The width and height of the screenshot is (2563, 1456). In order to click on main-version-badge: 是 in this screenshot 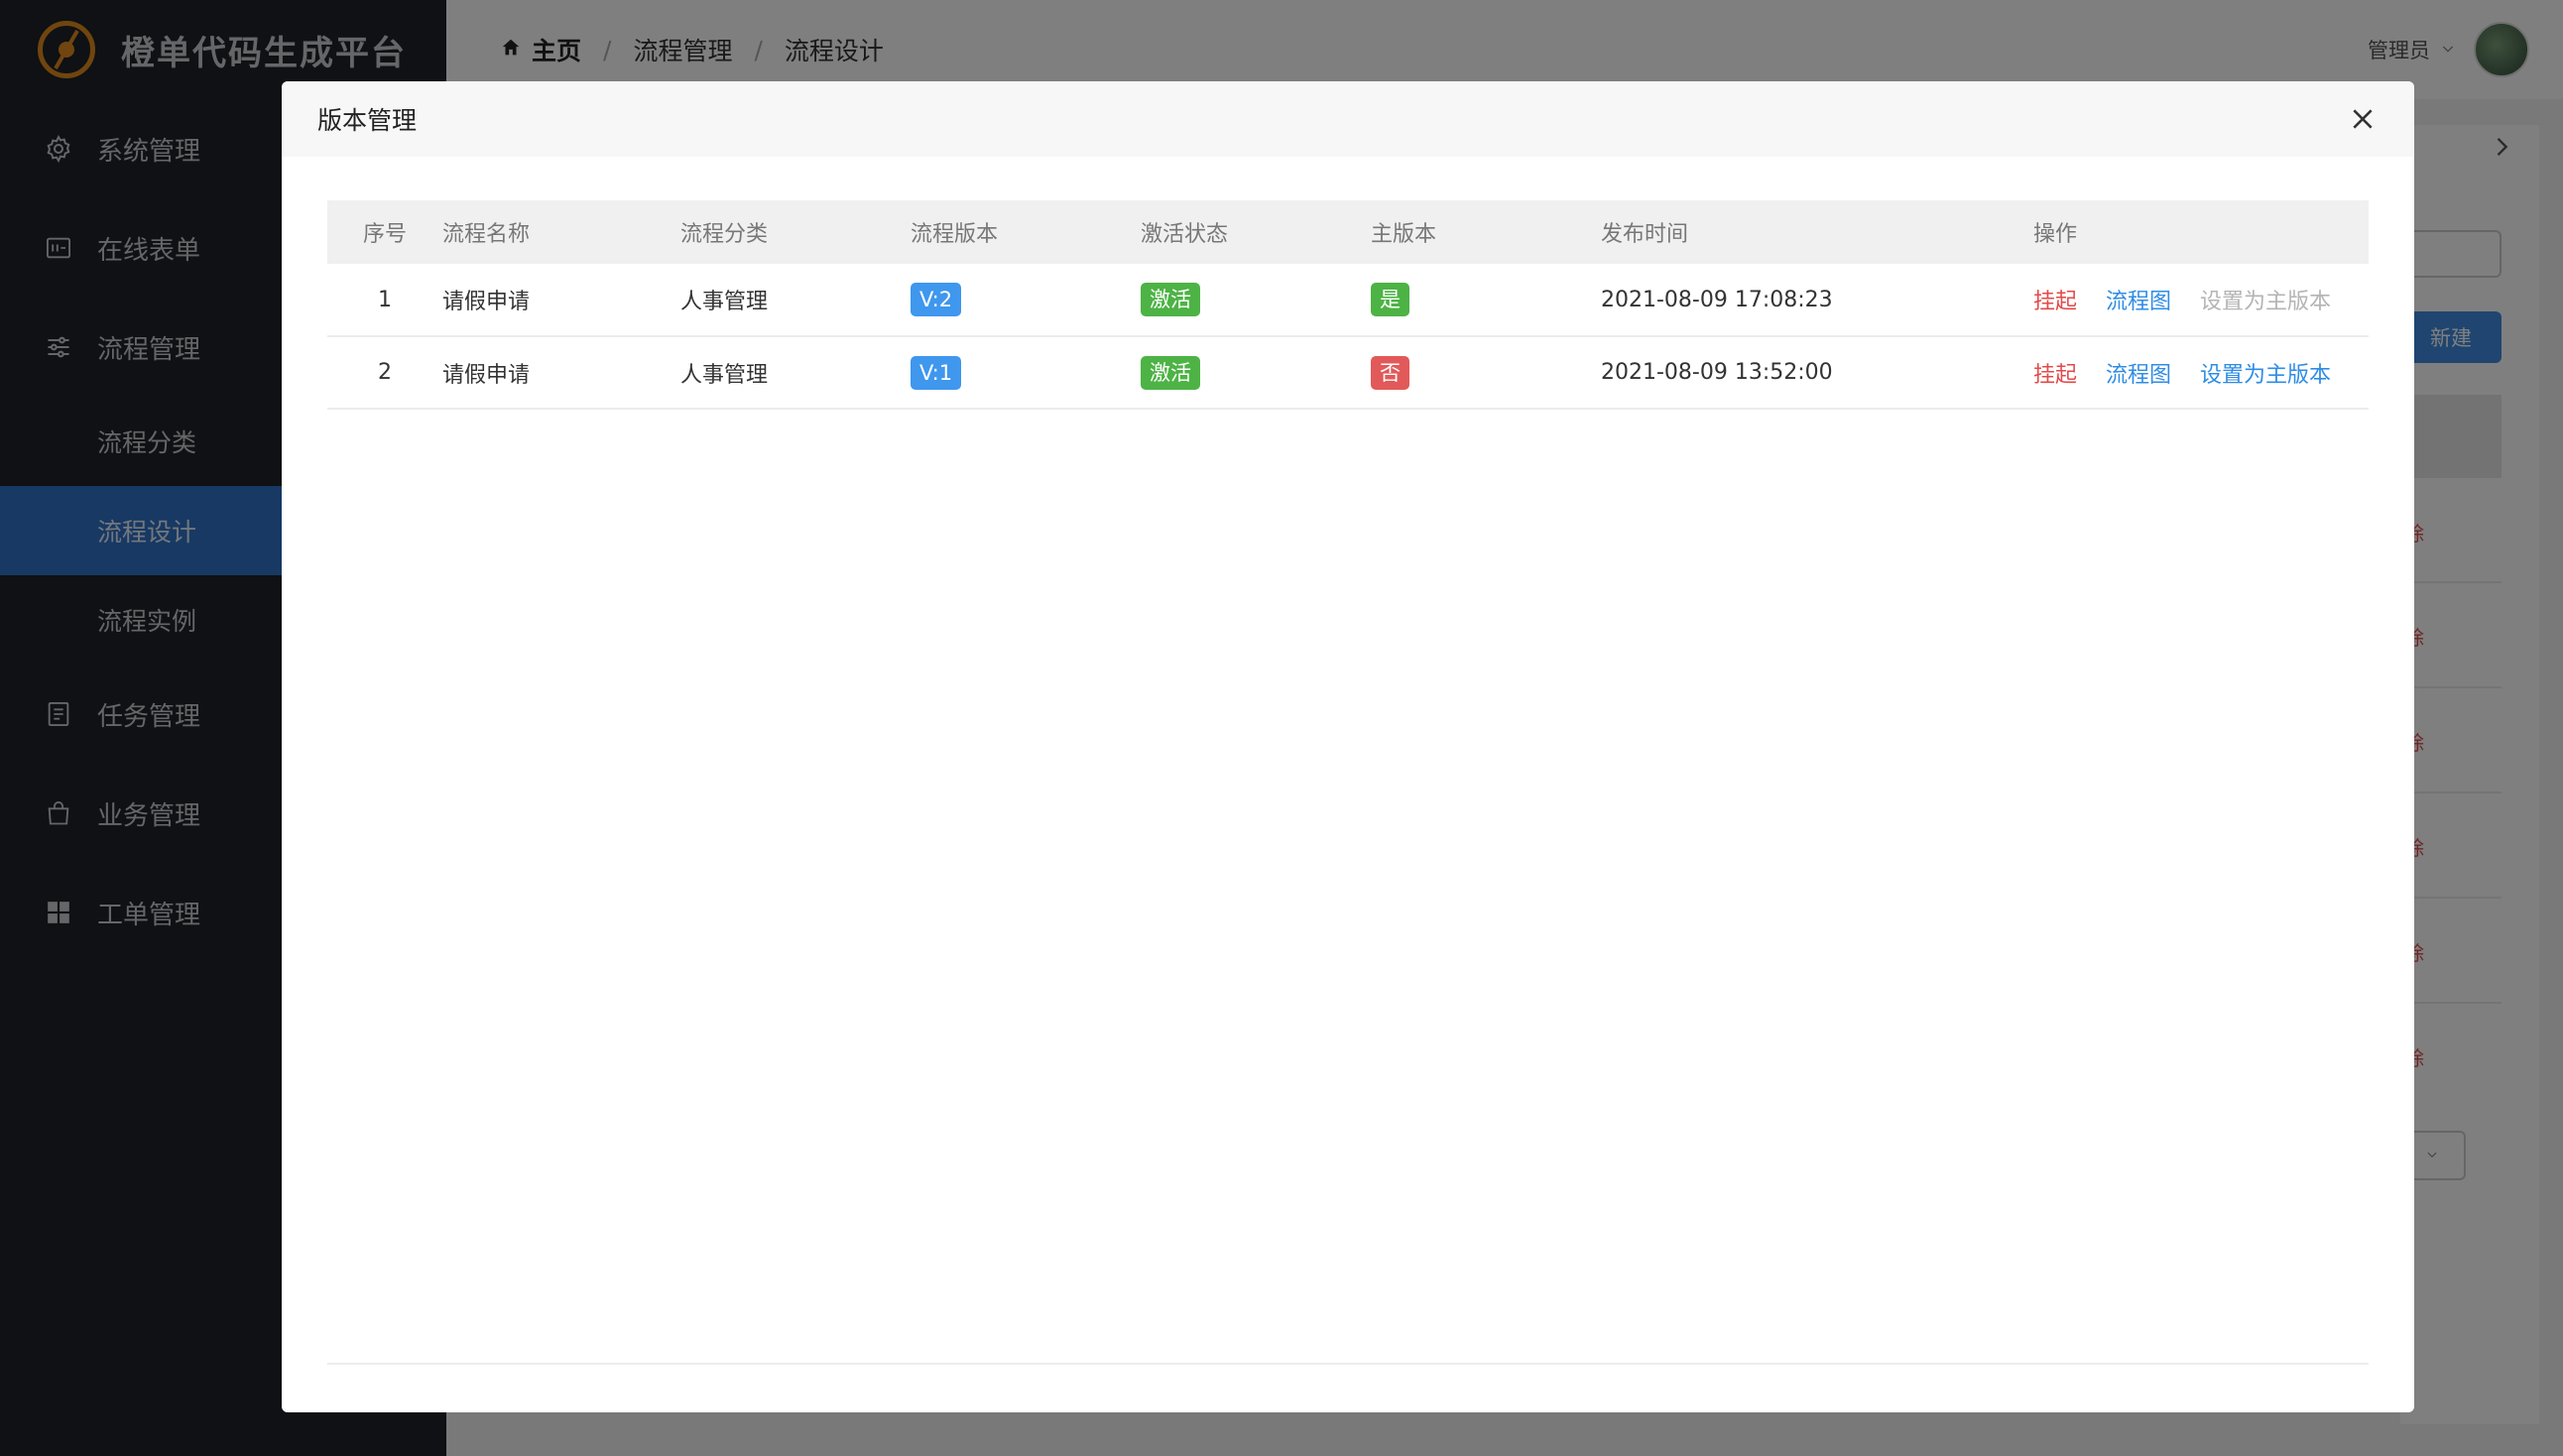, I will do `click(1390, 299)`.